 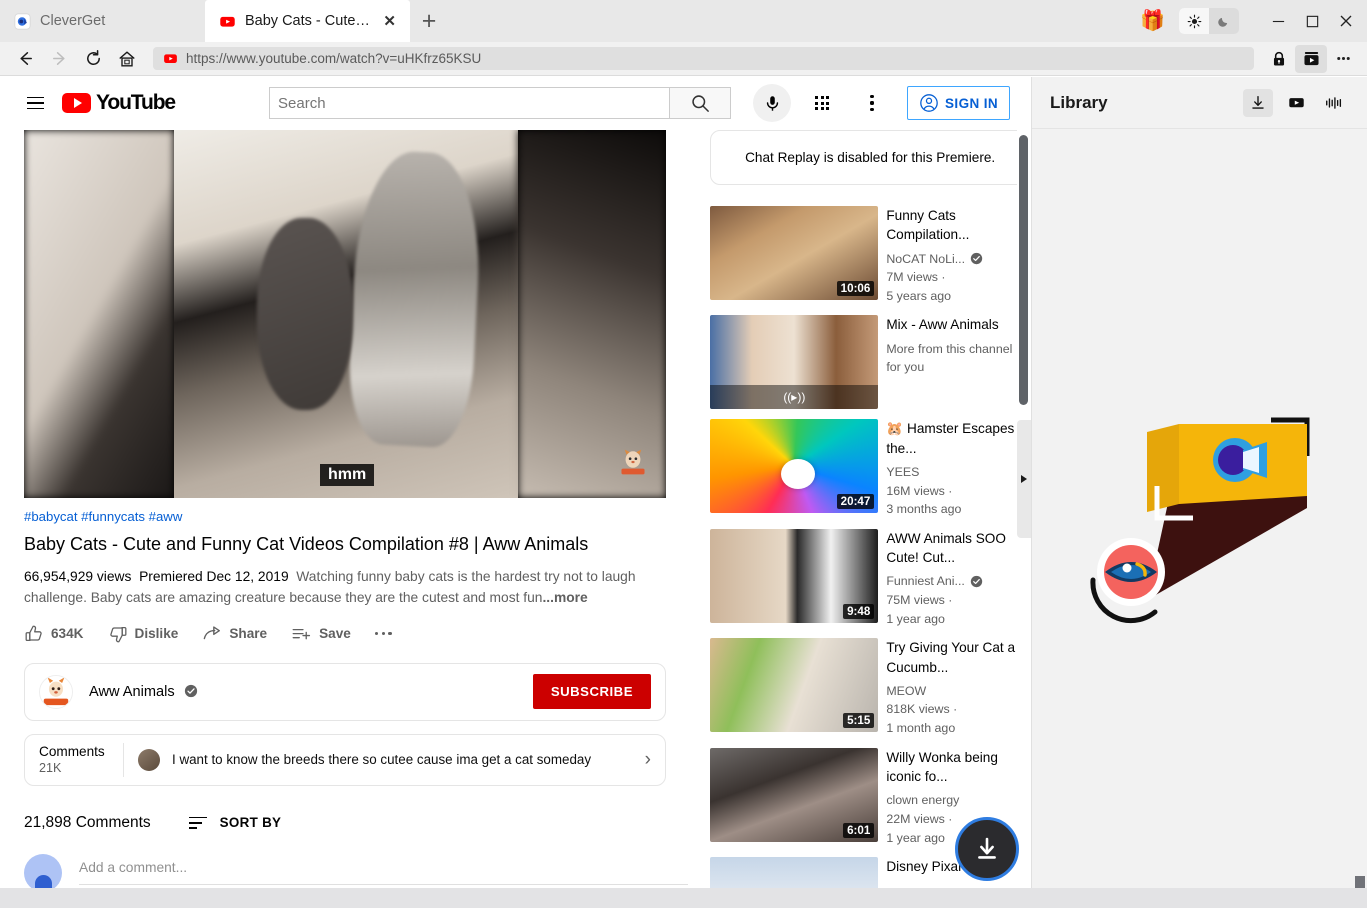 What do you see at coordinates (123, 759) in the screenshot?
I see `divider` at bounding box center [123, 759].